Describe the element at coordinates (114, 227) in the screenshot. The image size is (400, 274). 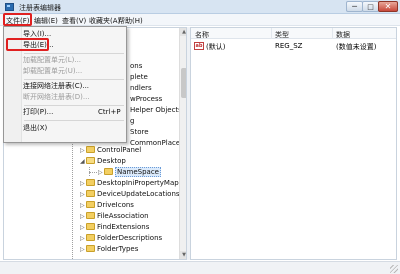
I see `tree-item-findextensions: ▷ FindExtensions` at that location.